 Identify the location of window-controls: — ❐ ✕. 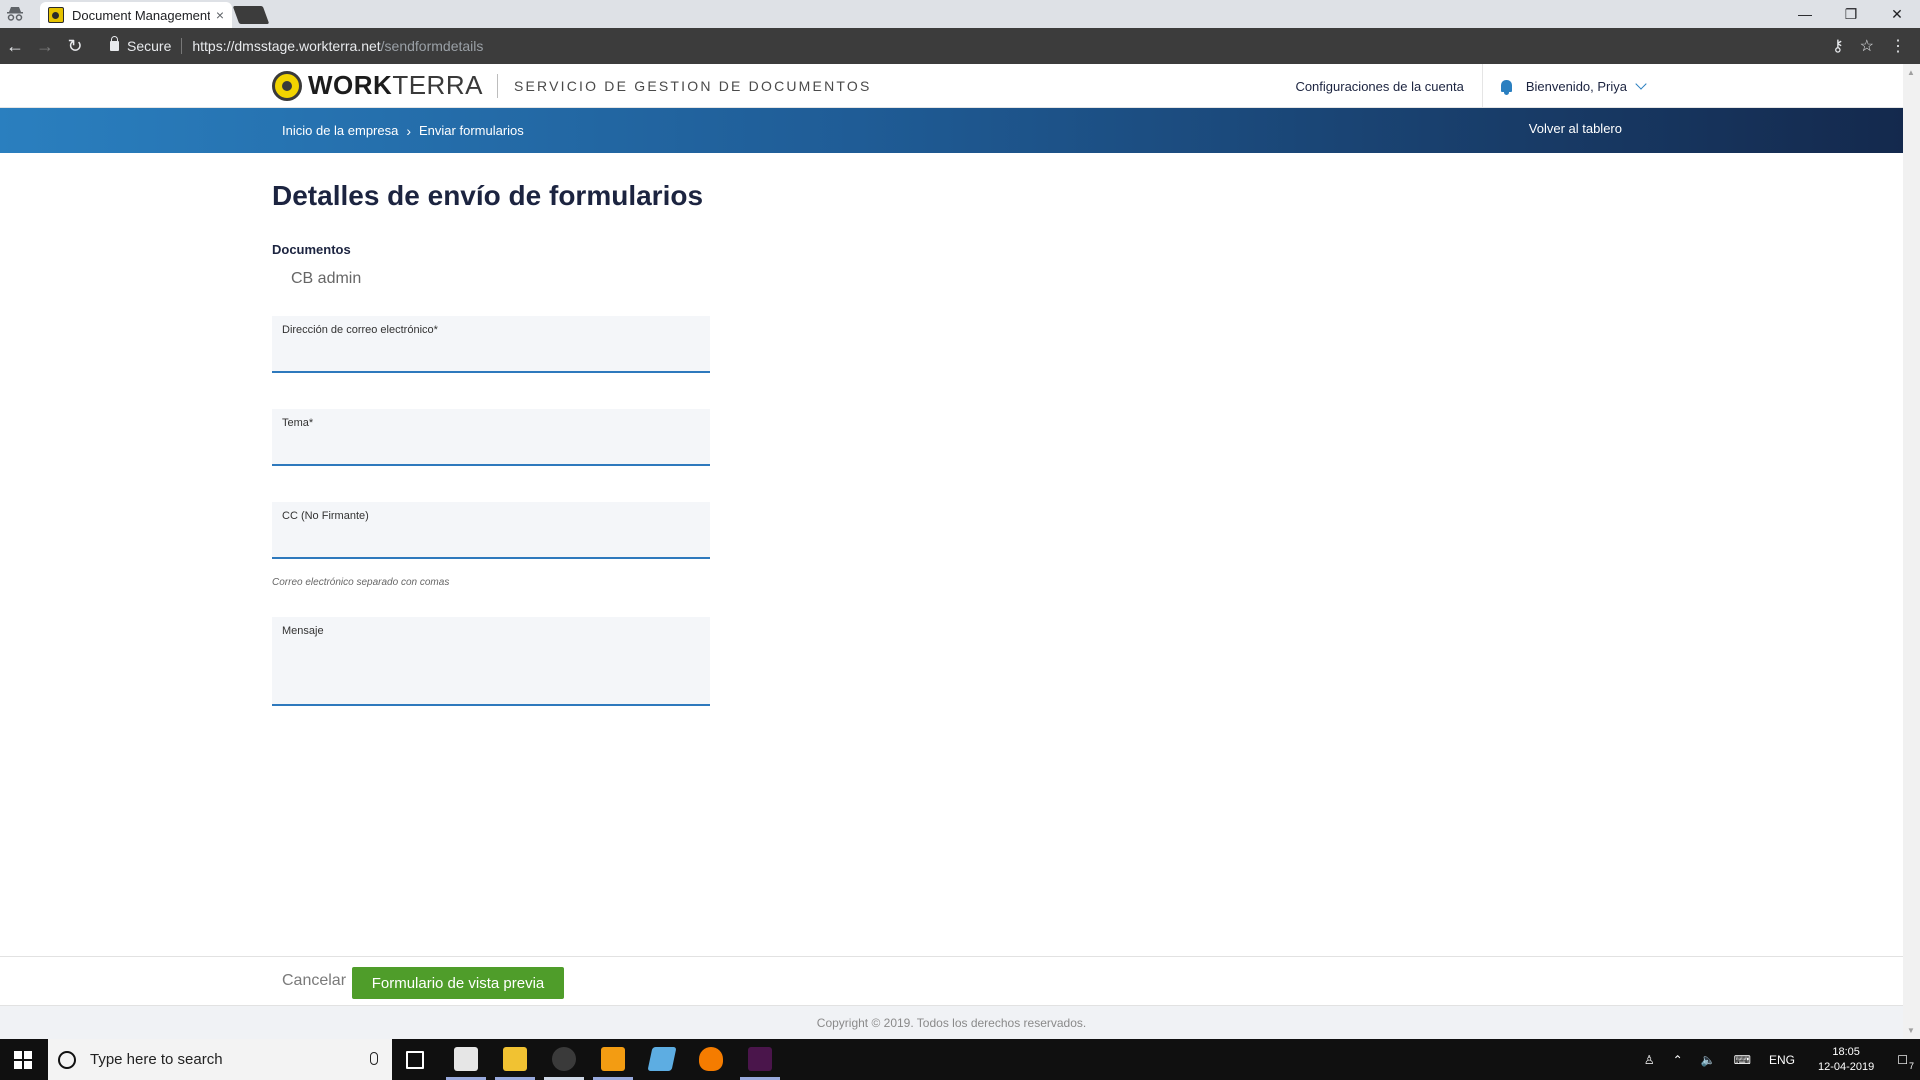
(1851, 14).